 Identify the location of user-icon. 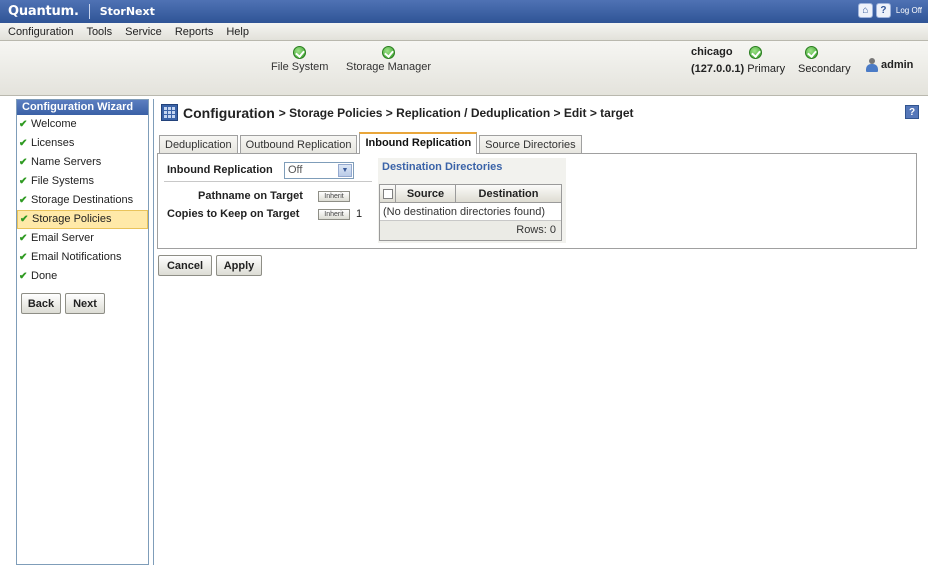
(872, 65).